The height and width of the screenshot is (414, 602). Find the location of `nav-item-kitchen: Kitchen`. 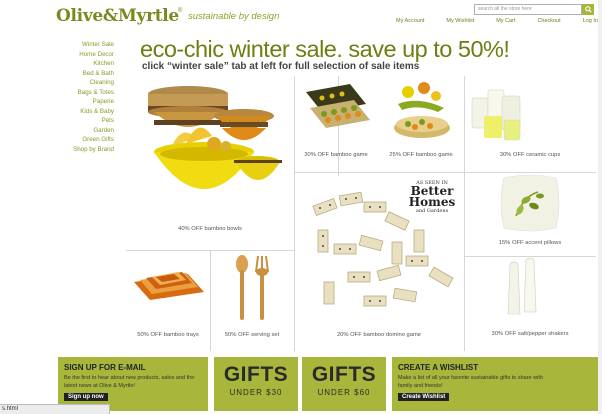

nav-item-kitchen: Kitchen is located at coordinates (87, 64).